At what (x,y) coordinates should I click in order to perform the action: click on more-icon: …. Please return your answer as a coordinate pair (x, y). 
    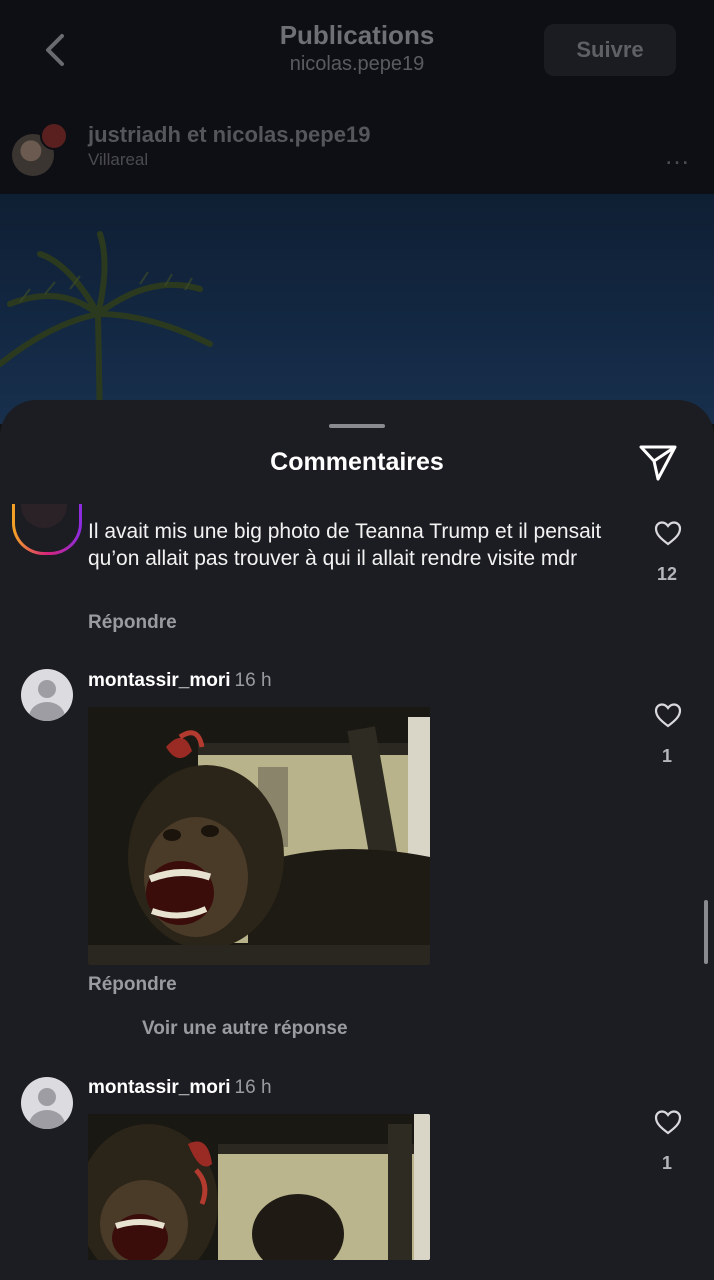
    Looking at the image, I should click on (678, 155).